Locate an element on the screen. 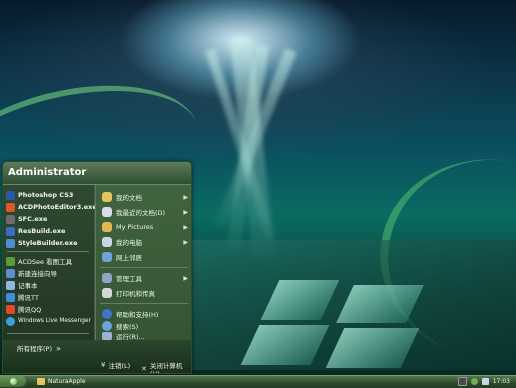  windows-logo-icon is located at coordinates (13, 381).